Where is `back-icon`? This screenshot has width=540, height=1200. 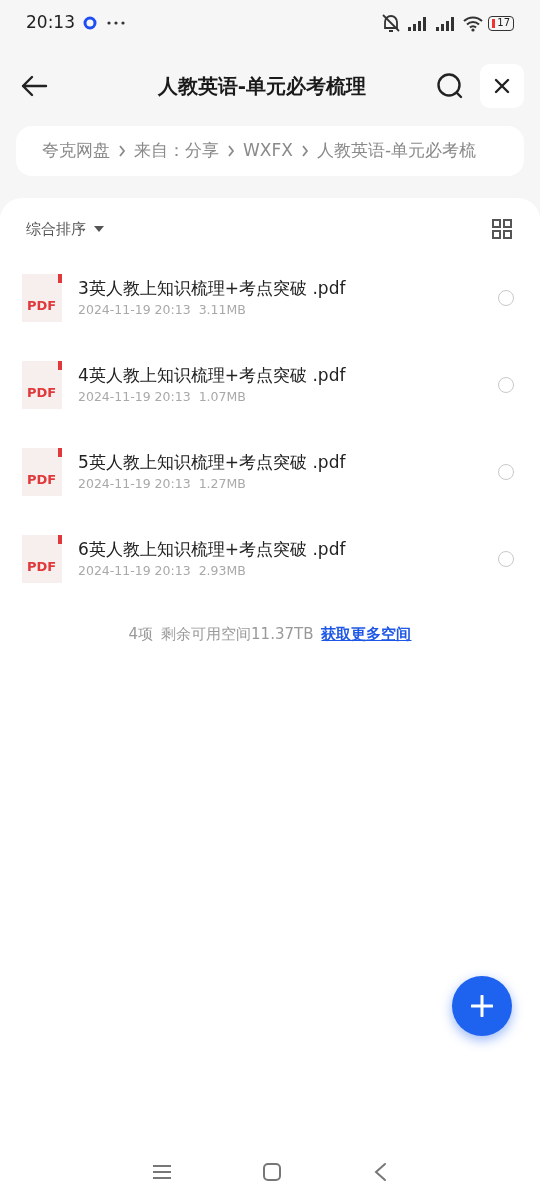
back-icon is located at coordinates (34, 86).